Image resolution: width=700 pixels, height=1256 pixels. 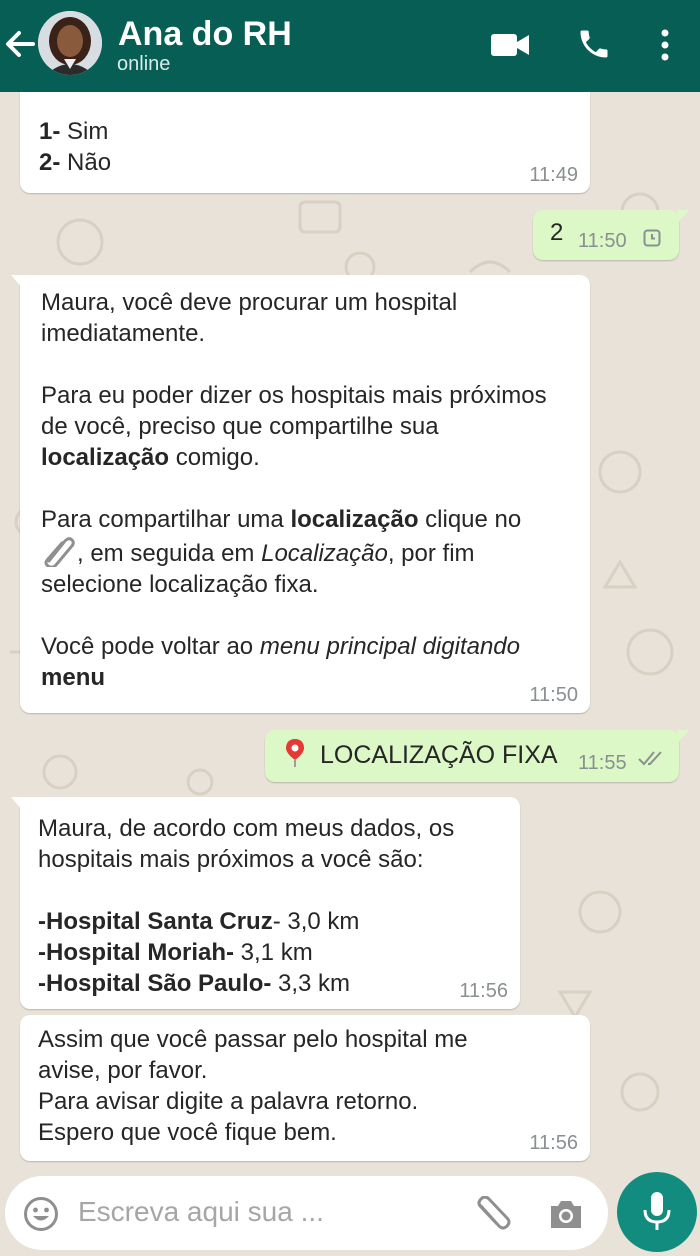 What do you see at coordinates (665, 45) in the screenshot?
I see `more-vert-icon` at bounding box center [665, 45].